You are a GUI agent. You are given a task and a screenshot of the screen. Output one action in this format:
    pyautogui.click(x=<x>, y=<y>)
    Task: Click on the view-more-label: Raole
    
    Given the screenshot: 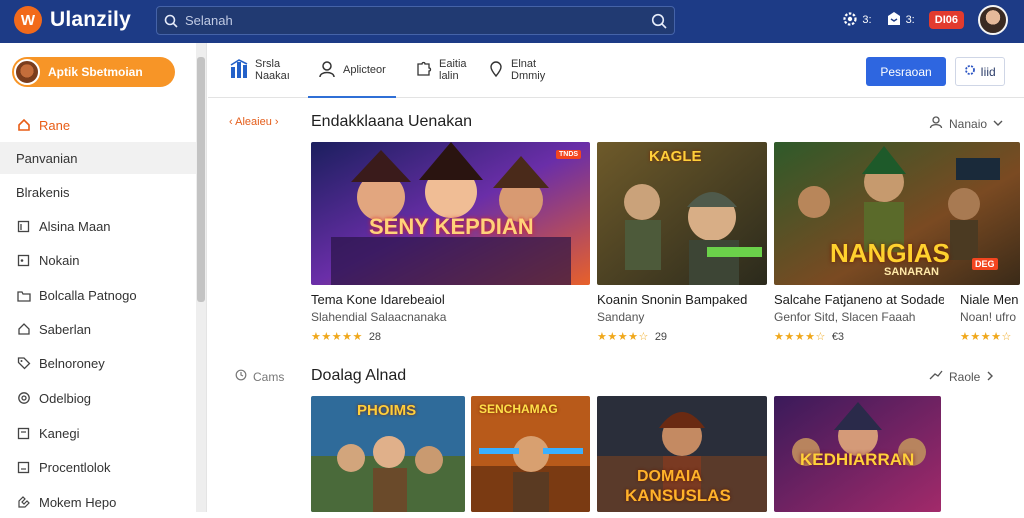 What is the action you would take?
    pyautogui.click(x=965, y=376)
    